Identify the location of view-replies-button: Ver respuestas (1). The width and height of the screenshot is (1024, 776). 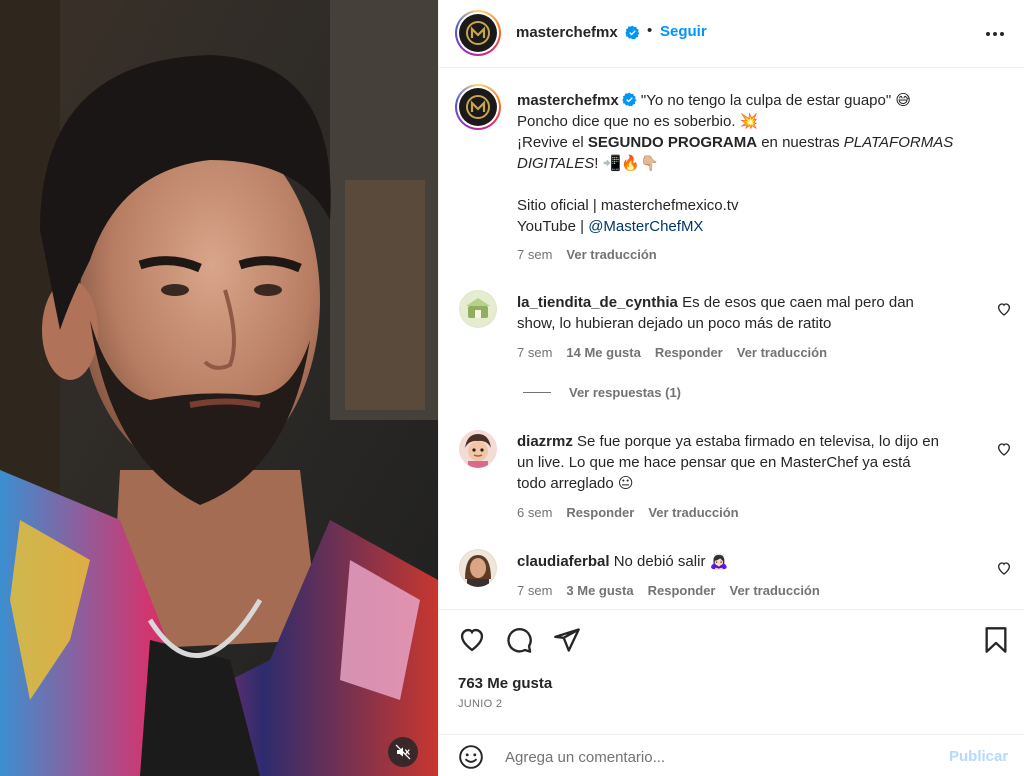
(602, 392).